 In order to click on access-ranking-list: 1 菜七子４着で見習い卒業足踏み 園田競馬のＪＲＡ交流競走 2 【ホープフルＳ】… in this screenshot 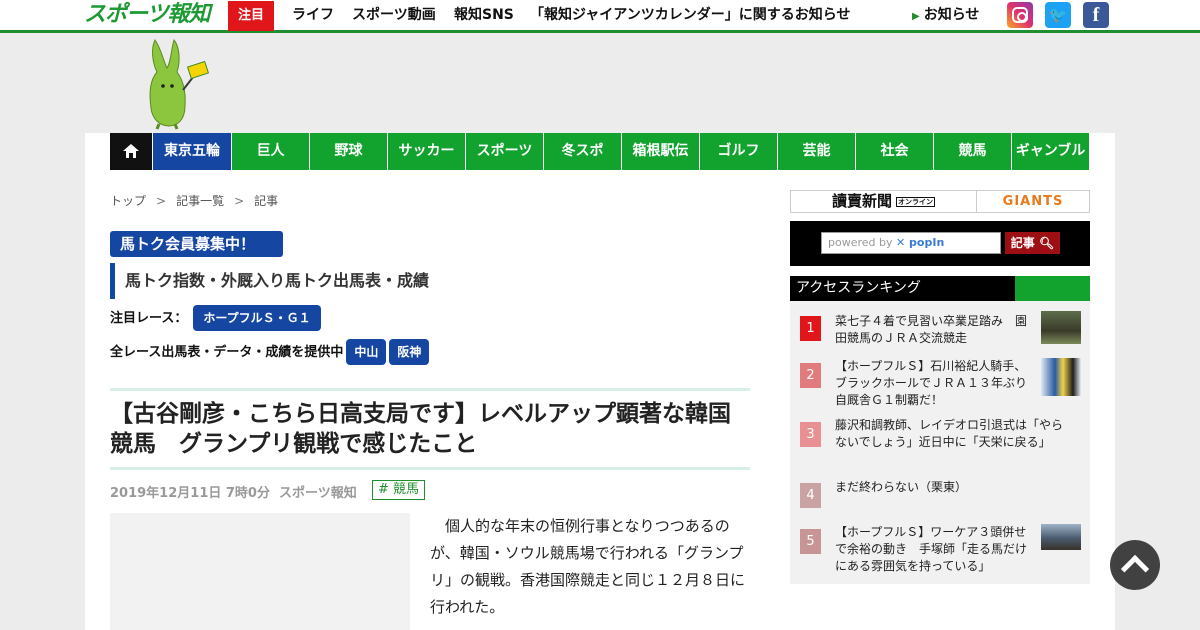, I will do `click(940, 442)`.